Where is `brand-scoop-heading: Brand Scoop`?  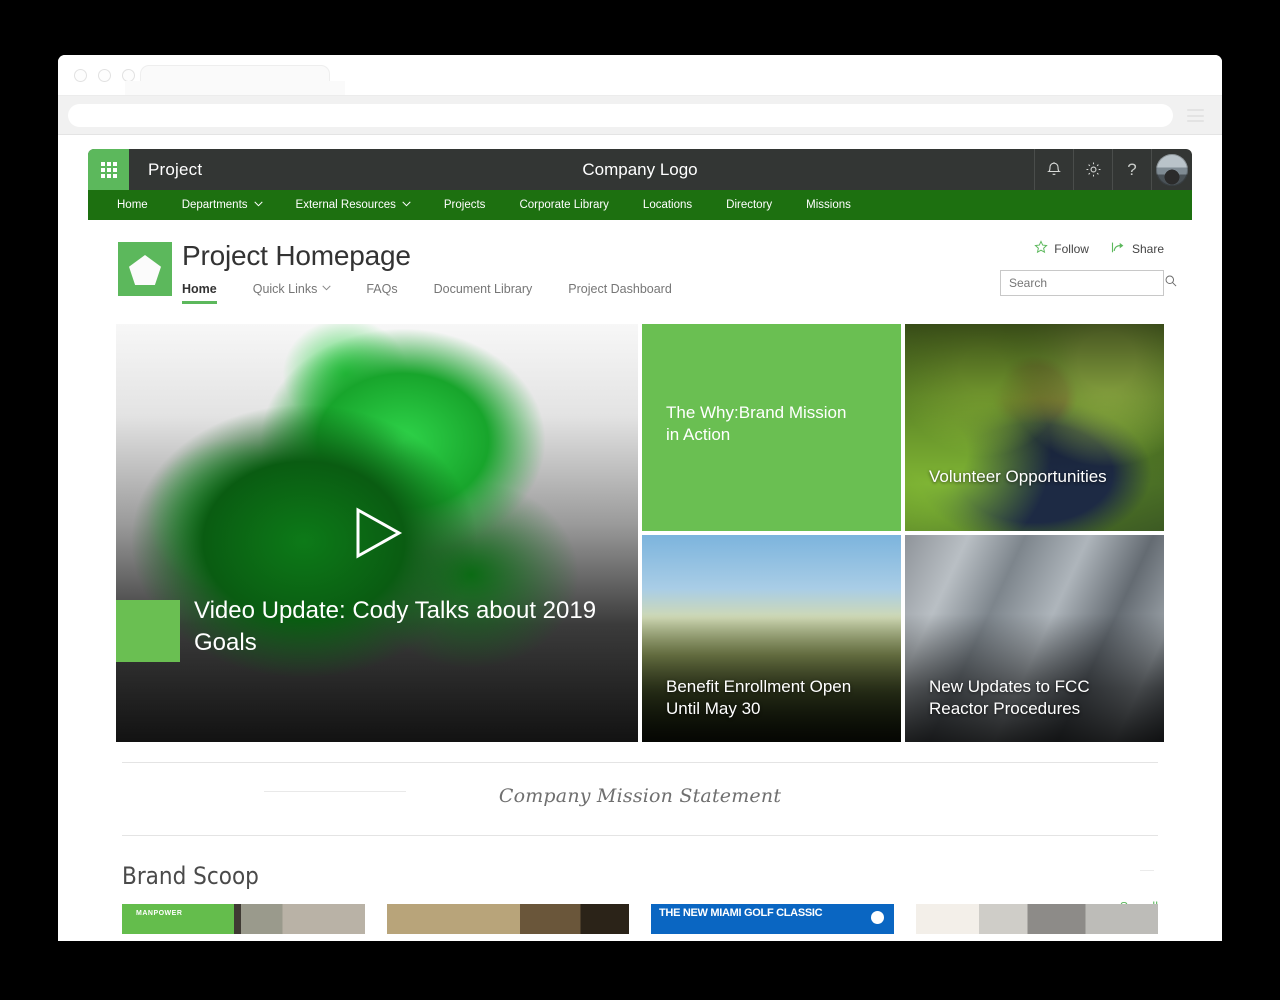
brand-scoop-heading: Brand Scoop is located at coordinates (190, 876).